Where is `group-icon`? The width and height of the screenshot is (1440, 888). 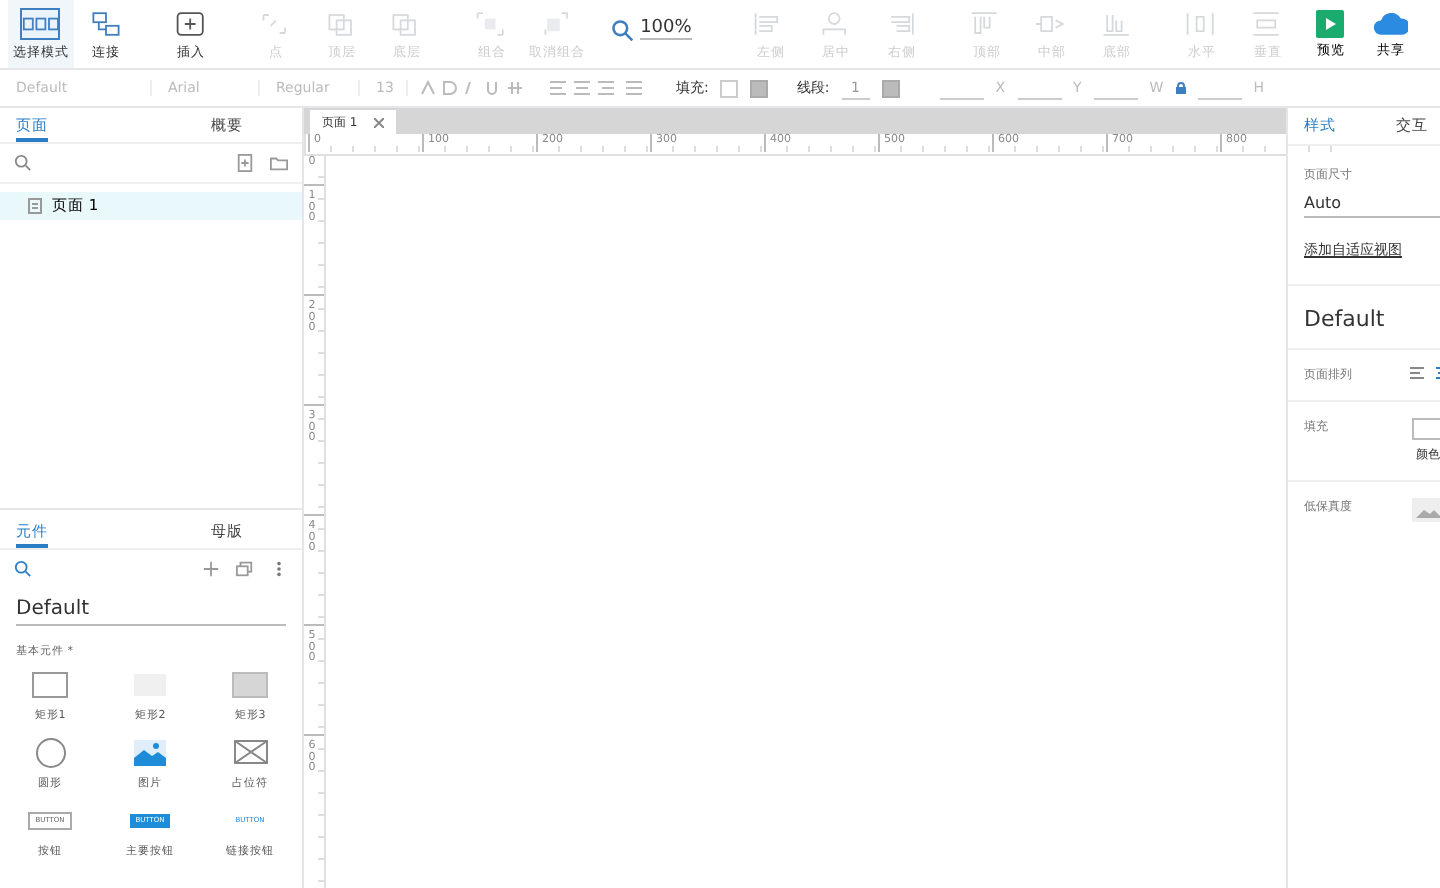 group-icon is located at coordinates (492, 24).